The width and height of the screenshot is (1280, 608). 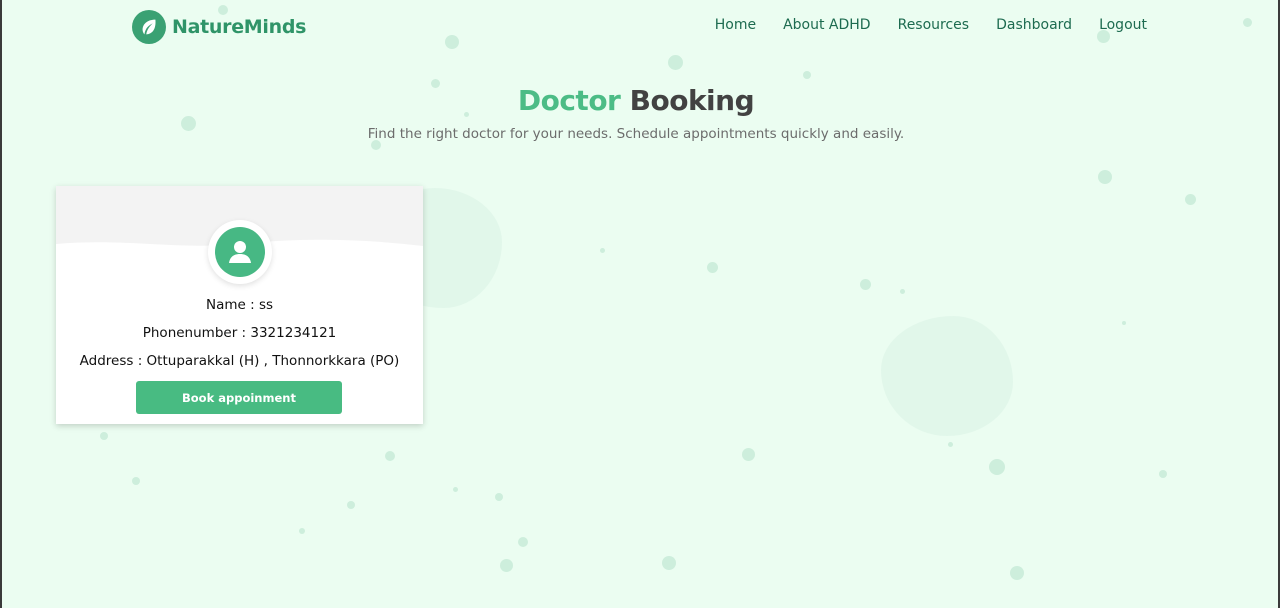 I want to click on user-icon, so click(x=240, y=252).